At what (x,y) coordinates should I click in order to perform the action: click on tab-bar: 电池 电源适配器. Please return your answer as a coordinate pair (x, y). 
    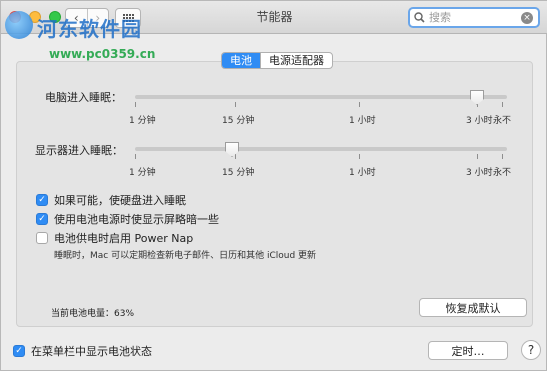
    Looking at the image, I should click on (277, 60).